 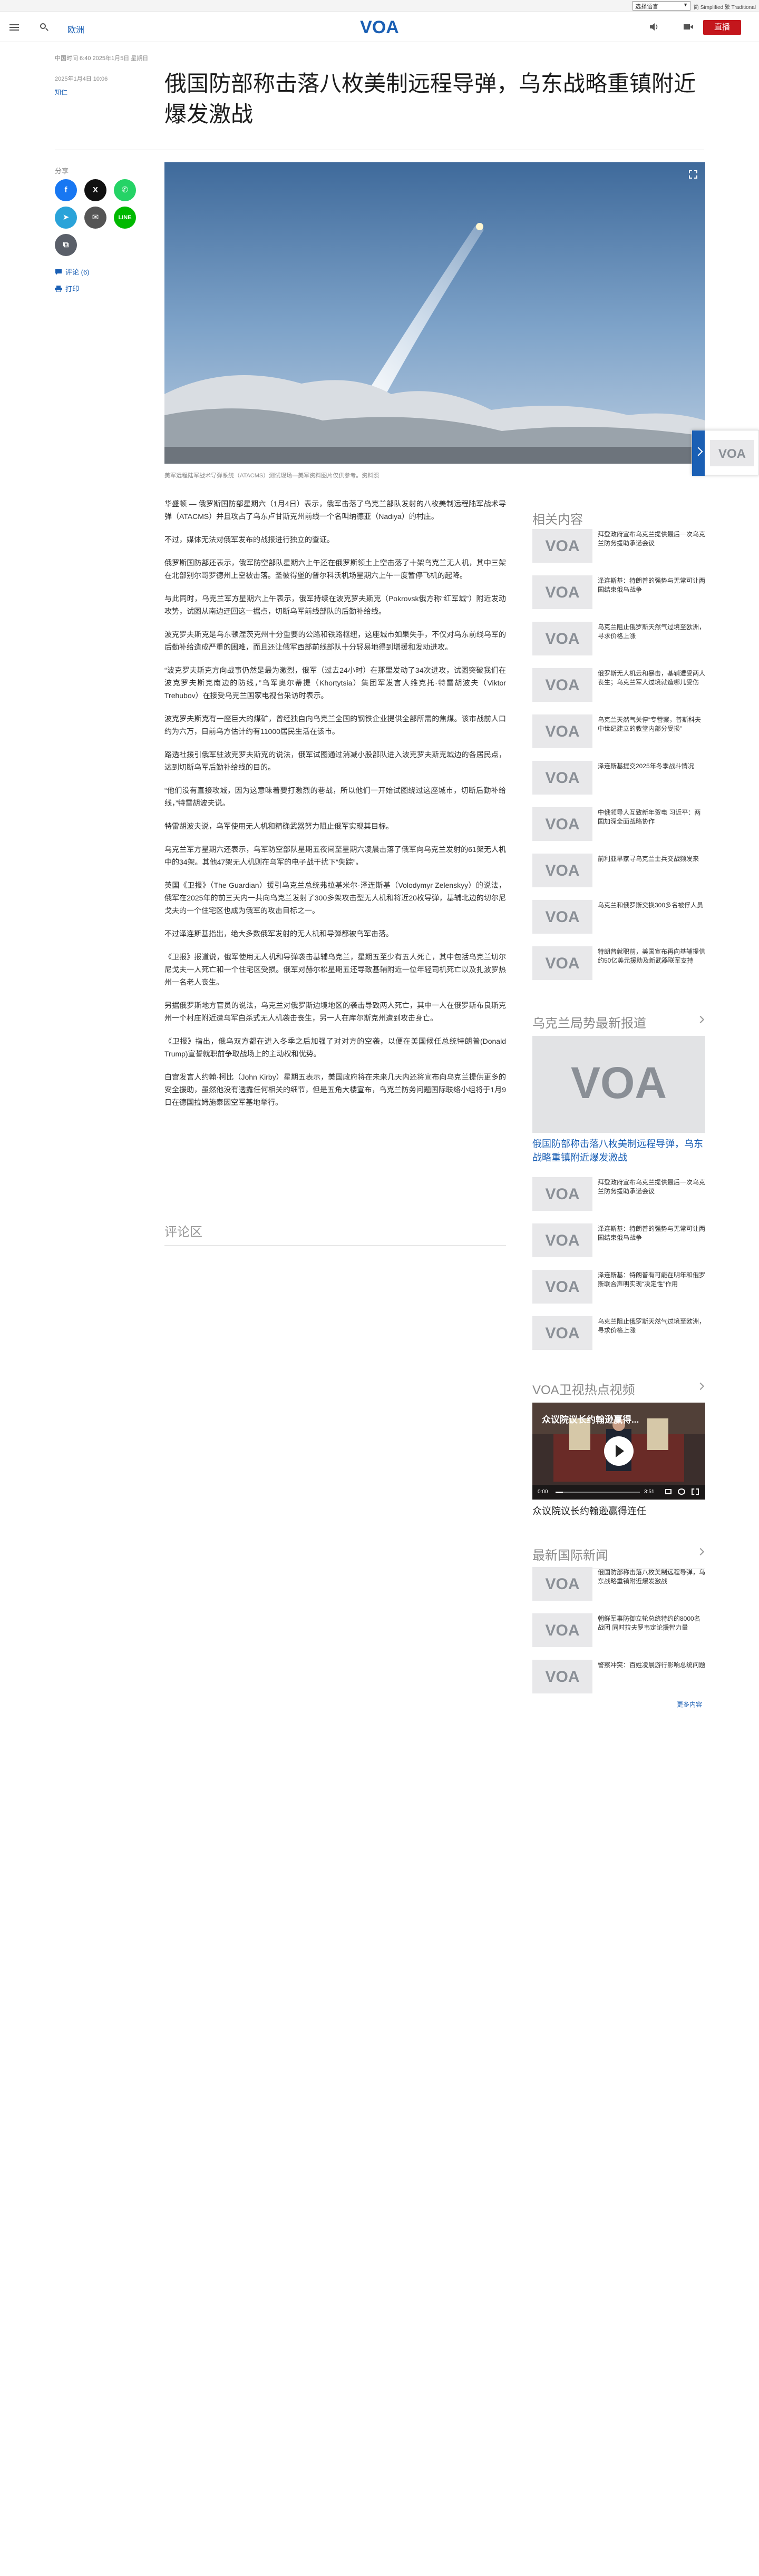 What do you see at coordinates (649, 1623) in the screenshot?
I see `list-item-title: 朝鲜军事防御立轮总统特约的8000名战团 同时拉夫罗韦定论援智力量` at bounding box center [649, 1623].